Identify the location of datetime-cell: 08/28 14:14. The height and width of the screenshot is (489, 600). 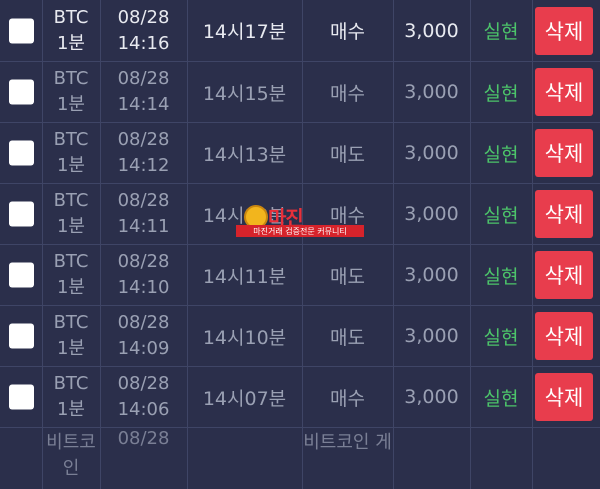
(144, 92).